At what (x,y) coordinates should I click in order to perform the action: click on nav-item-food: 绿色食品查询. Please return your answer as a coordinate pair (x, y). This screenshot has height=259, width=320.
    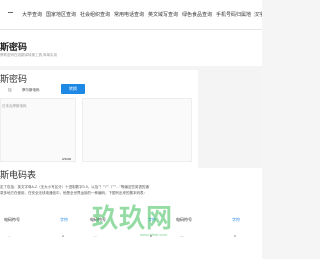
    Looking at the image, I should click on (197, 14).